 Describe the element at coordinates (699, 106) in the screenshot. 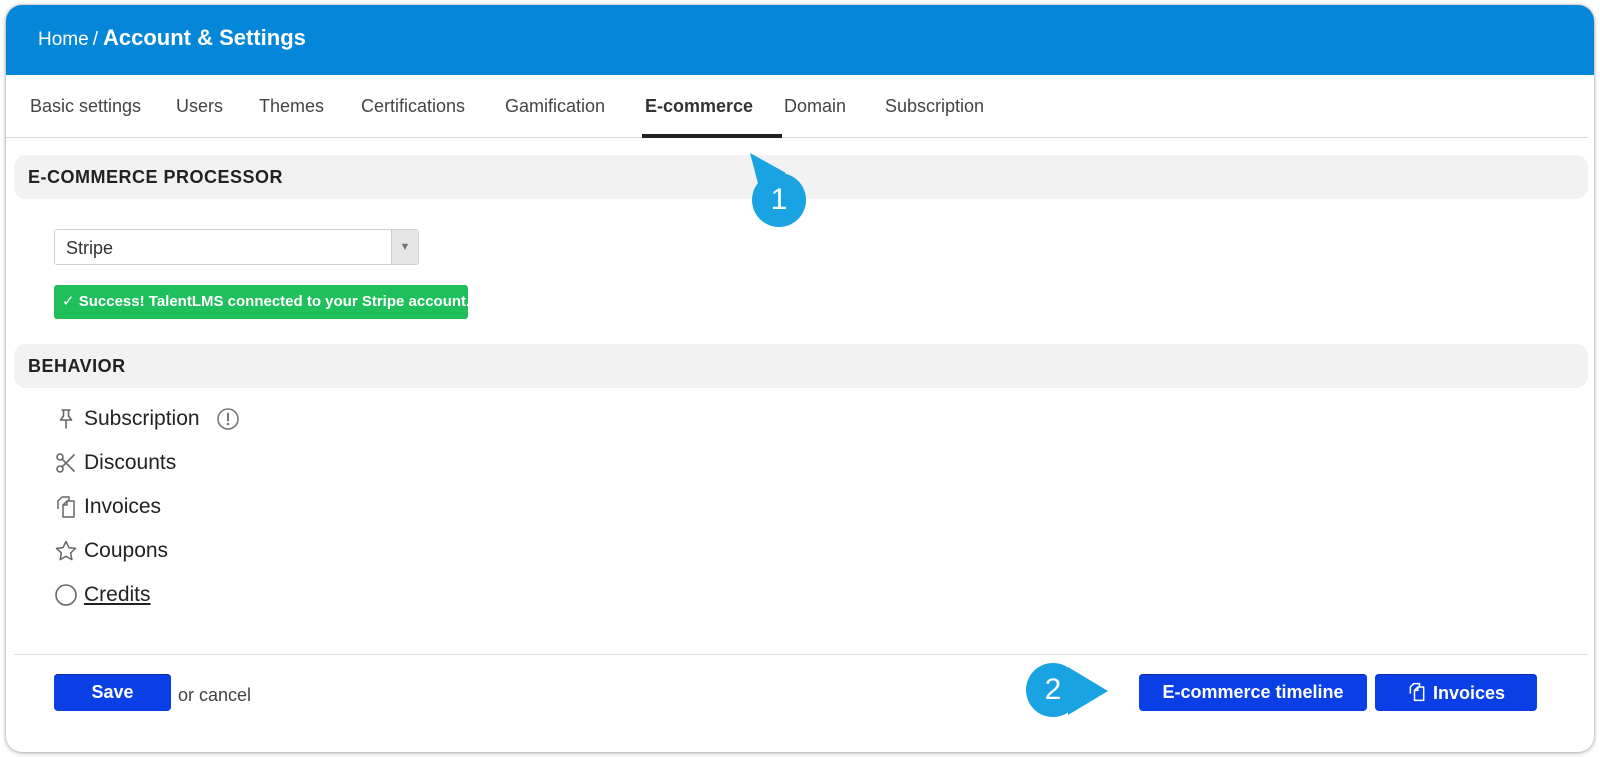

I see `tab-ecommerce: E-commerce` at that location.